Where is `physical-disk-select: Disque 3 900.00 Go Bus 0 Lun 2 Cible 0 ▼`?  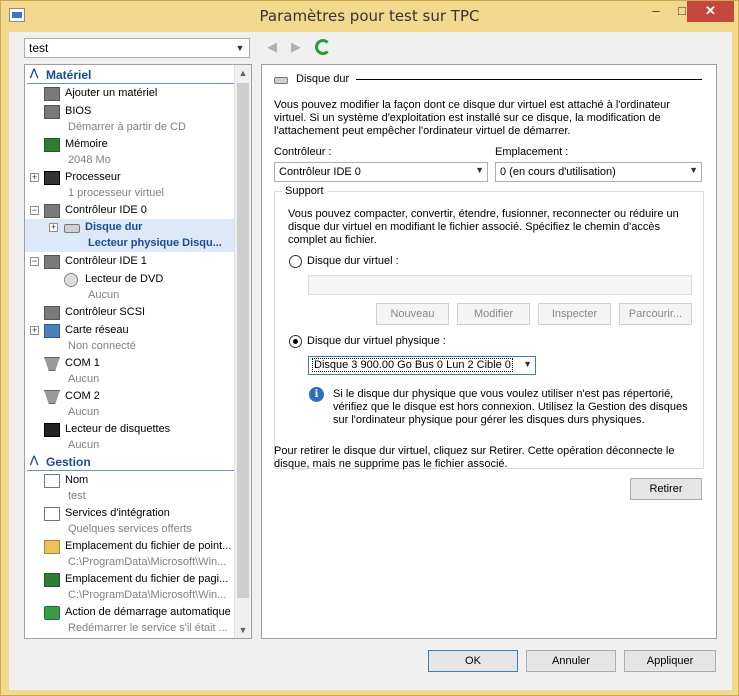 physical-disk-select: Disque 3 900.00 Go Bus 0 Lun 2 Cible 0 ▼ is located at coordinates (422, 365).